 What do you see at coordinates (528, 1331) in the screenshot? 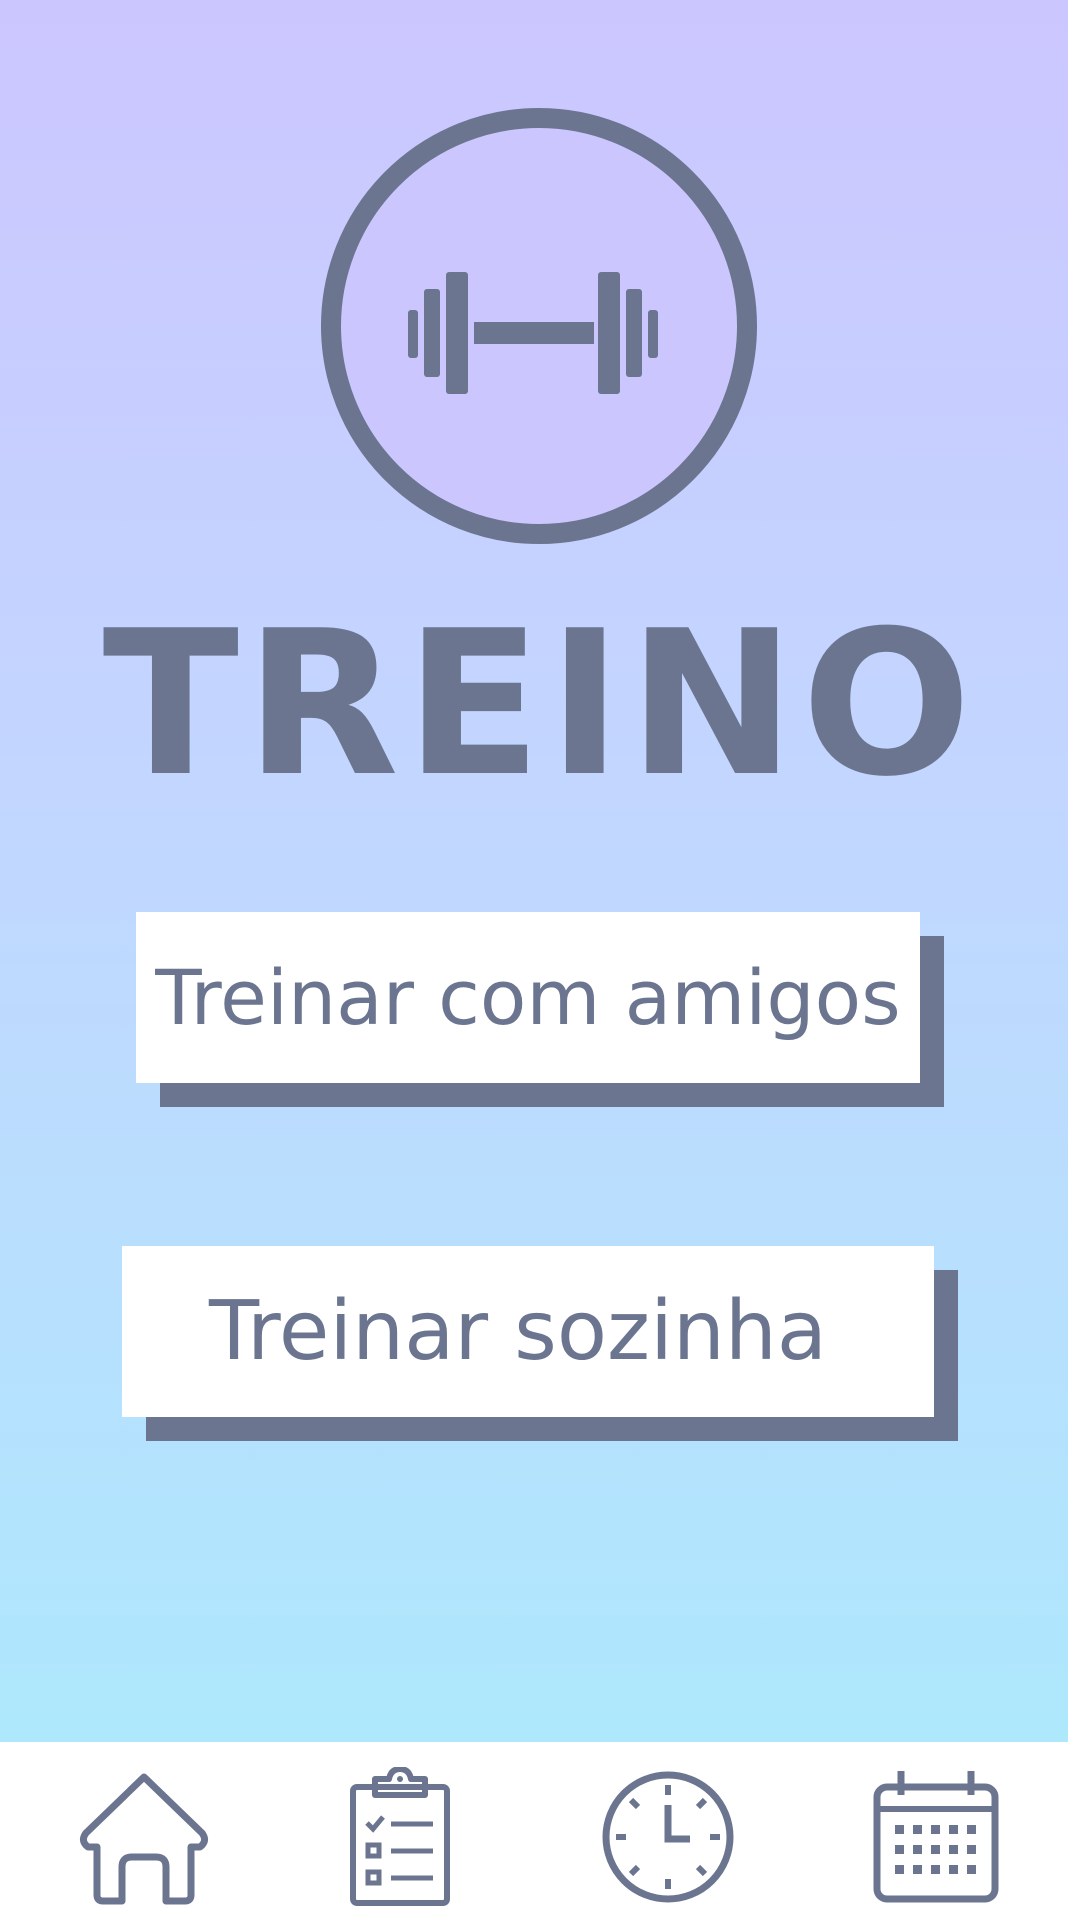
I see `train-alone-button: Treinar sozinha` at bounding box center [528, 1331].